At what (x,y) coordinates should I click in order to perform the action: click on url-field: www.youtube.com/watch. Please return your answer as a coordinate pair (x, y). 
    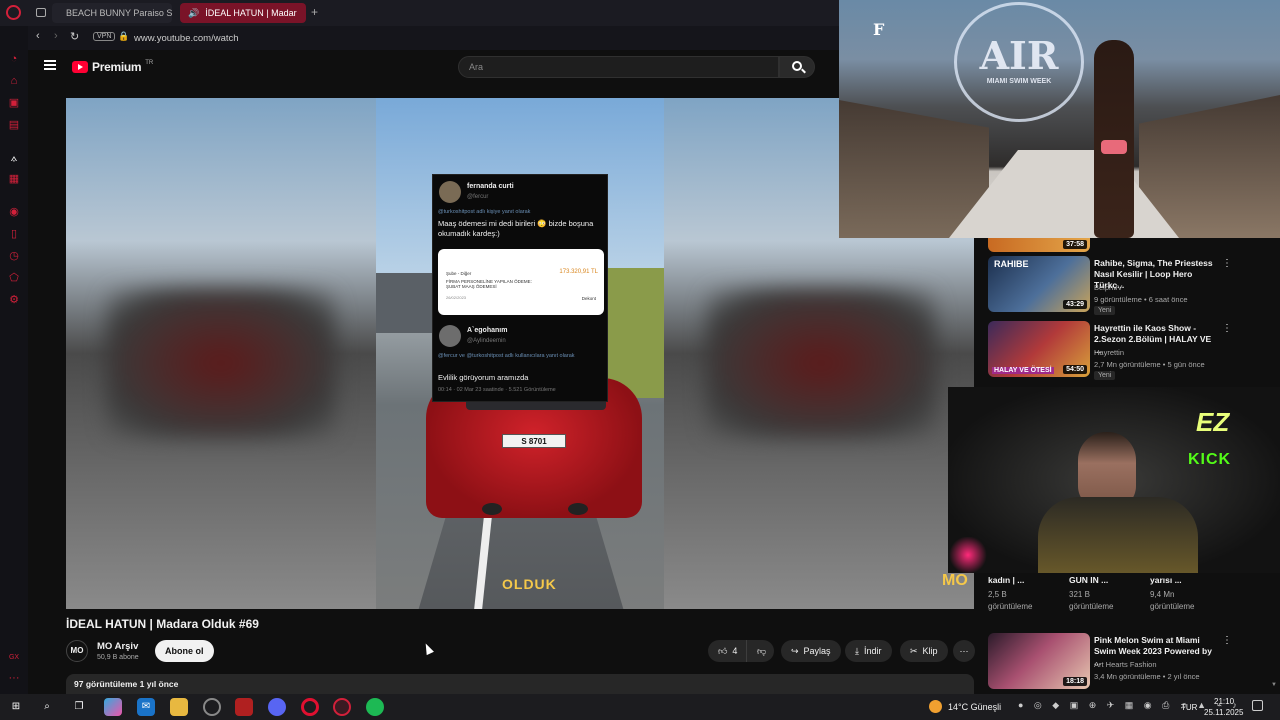
    Looking at the image, I should click on (186, 38).